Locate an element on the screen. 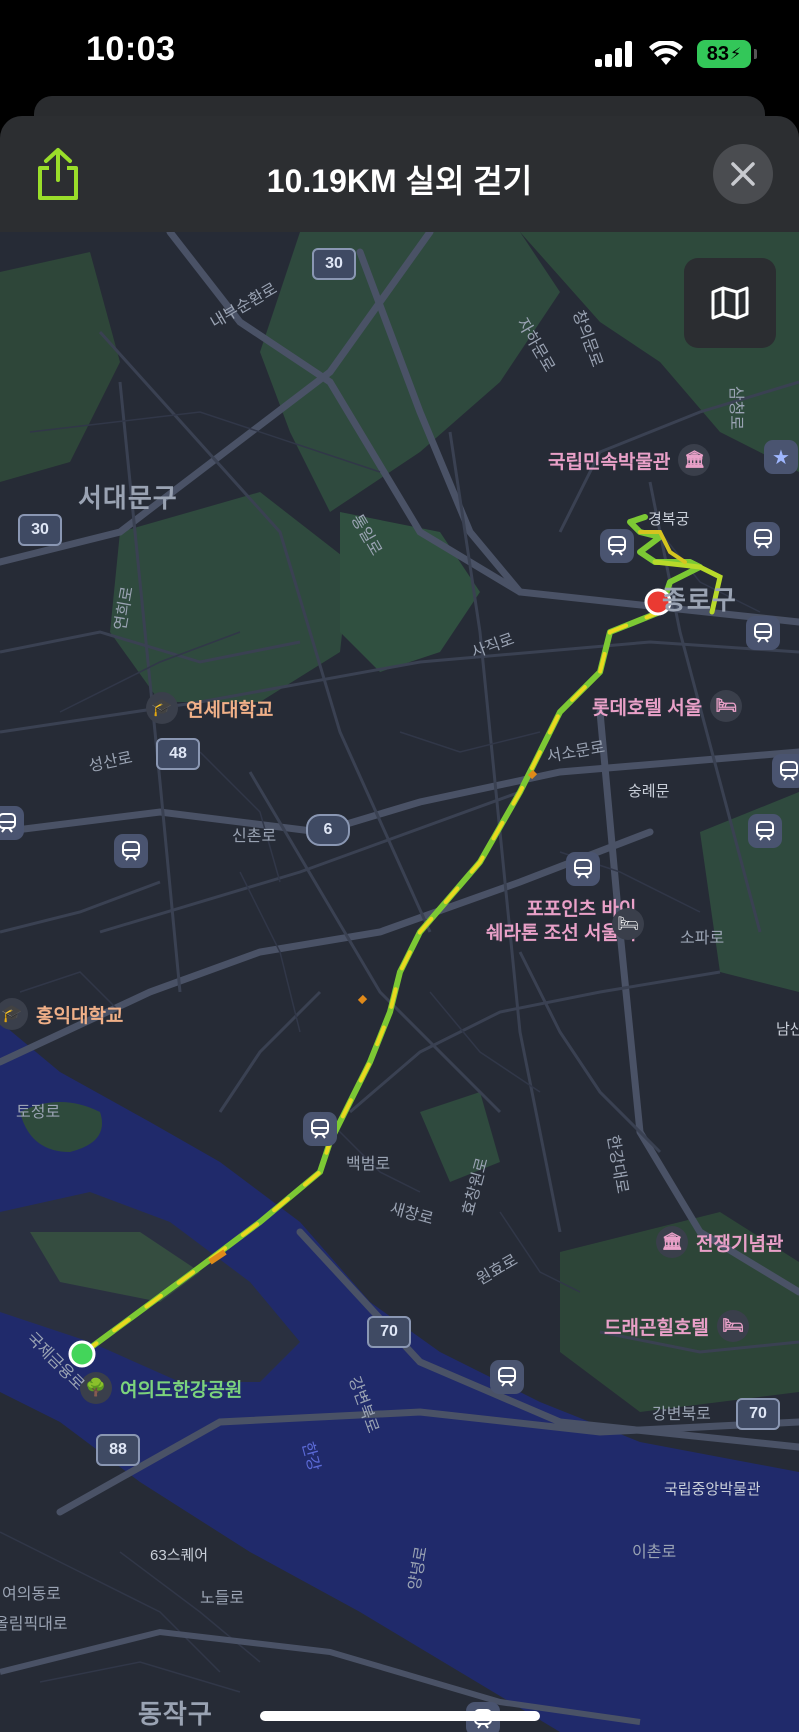 The height and width of the screenshot is (1732, 799). poi-gyeongbokgung: 경복궁 is located at coordinates (668, 518).